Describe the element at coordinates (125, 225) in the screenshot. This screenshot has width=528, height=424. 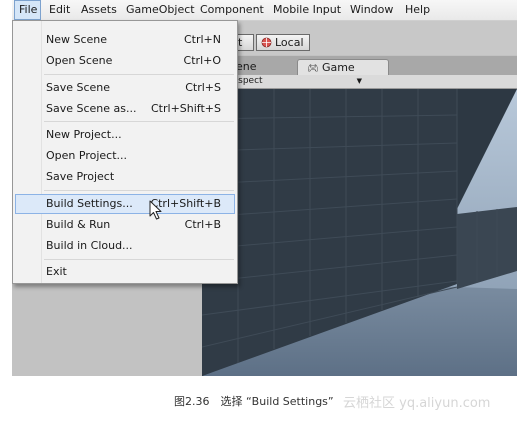
I see `menu-item-build-and-run: Build & Run Ctrl+B` at that location.